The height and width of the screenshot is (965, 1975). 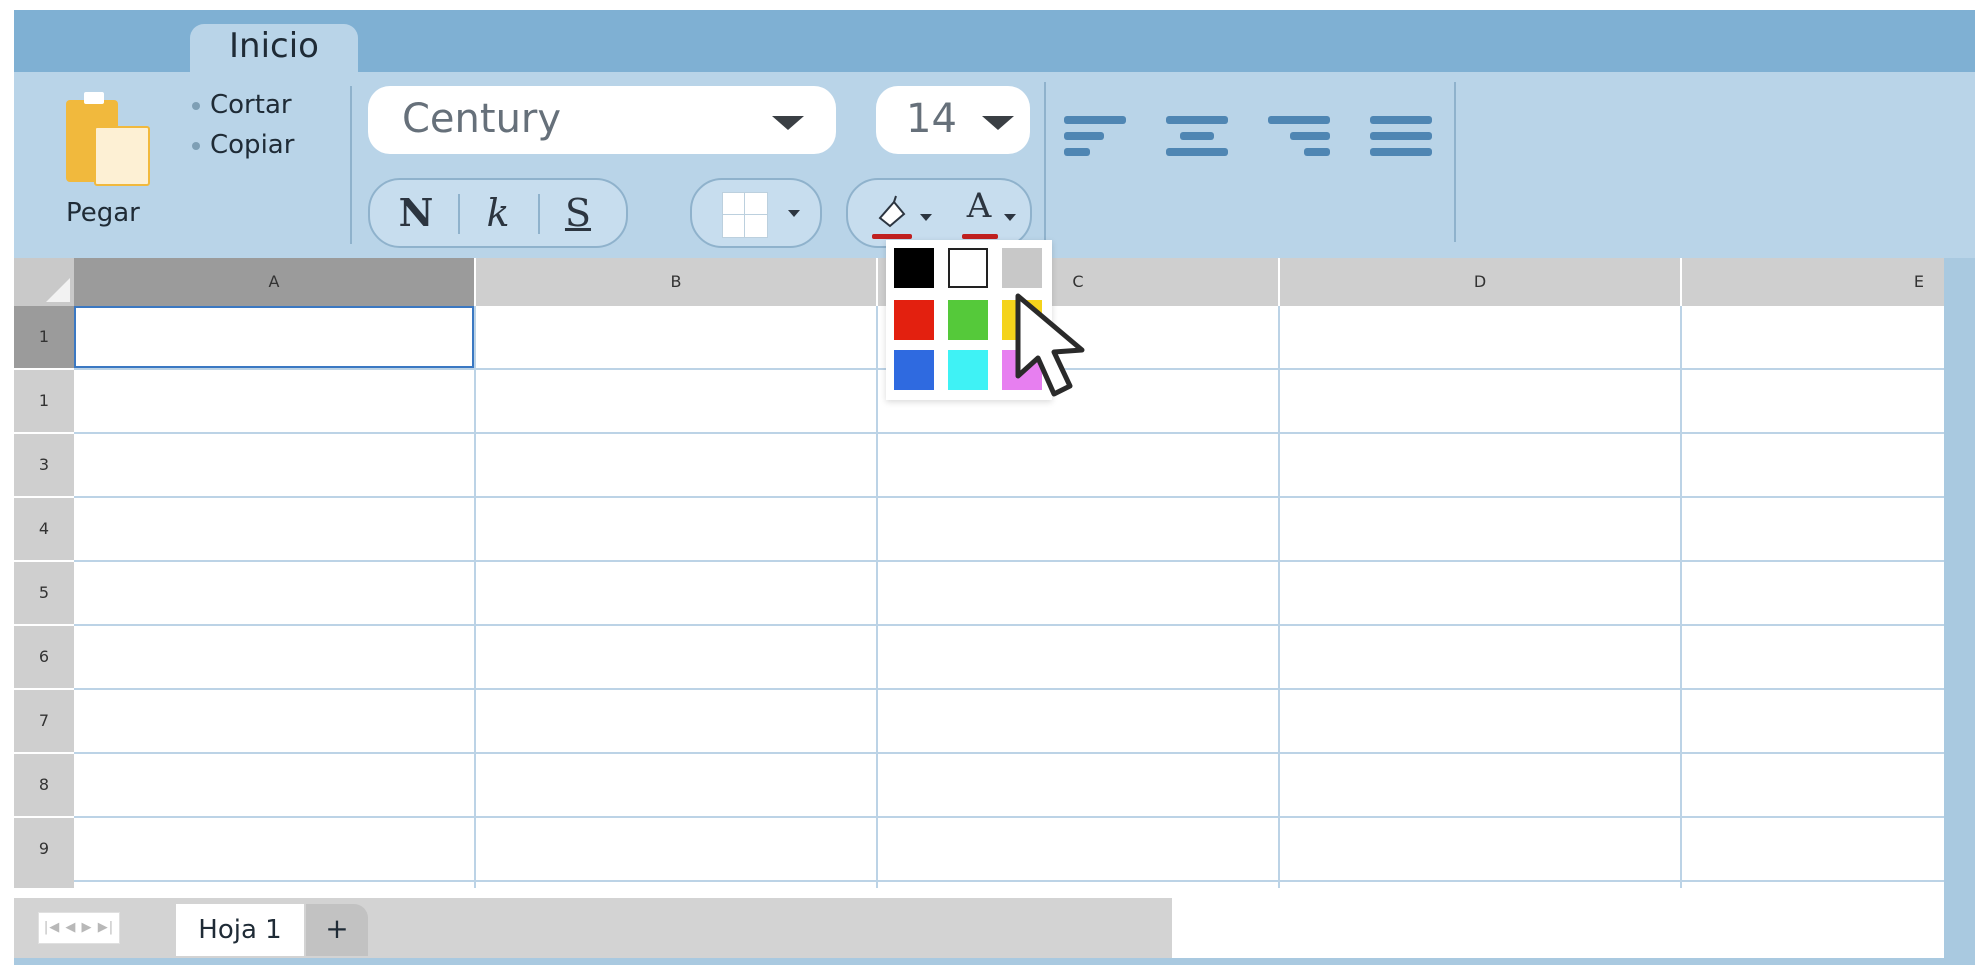 What do you see at coordinates (252, 145) in the screenshot?
I see `copy-label: Copiar` at bounding box center [252, 145].